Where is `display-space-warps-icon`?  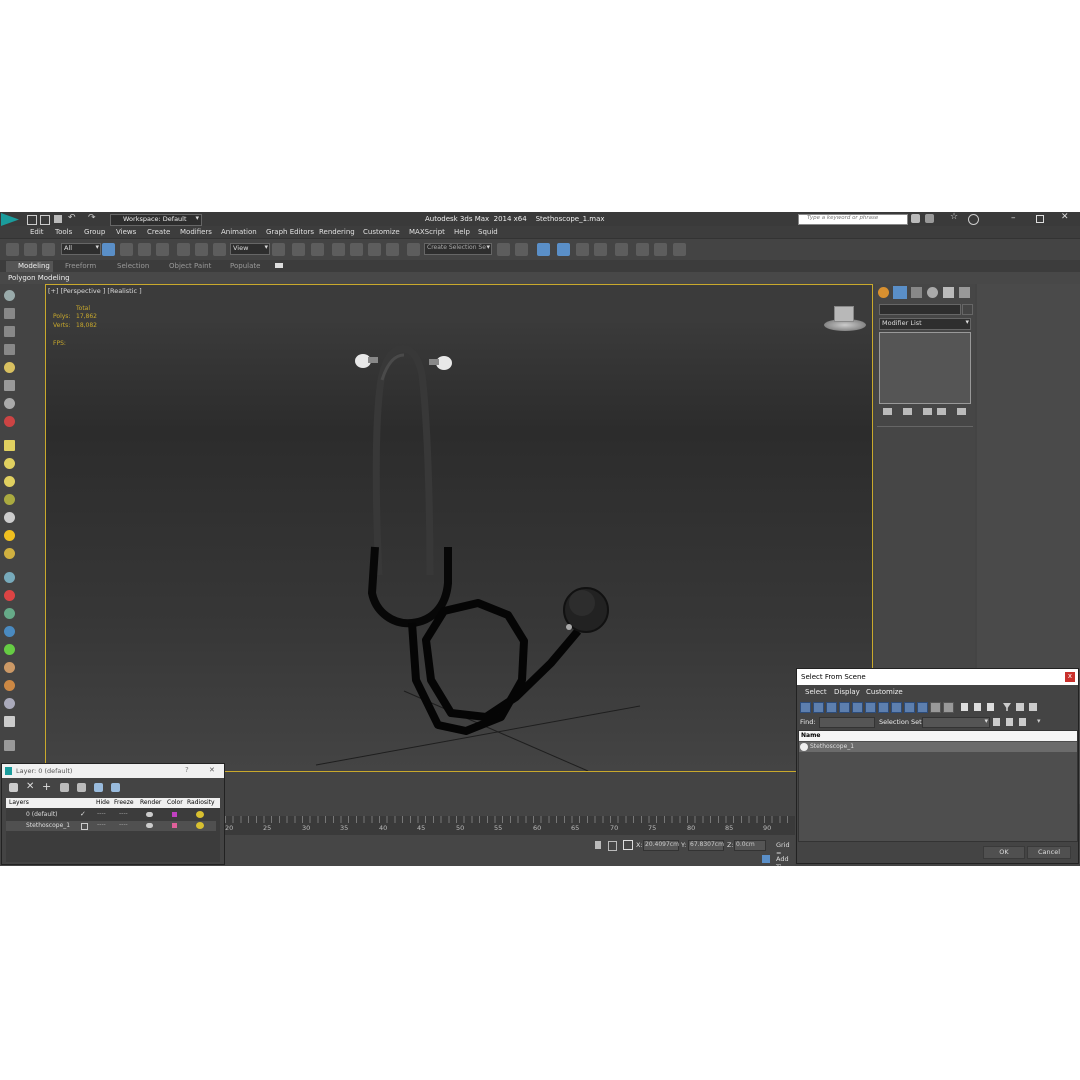 display-space-warps-icon is located at coordinates (870, 707).